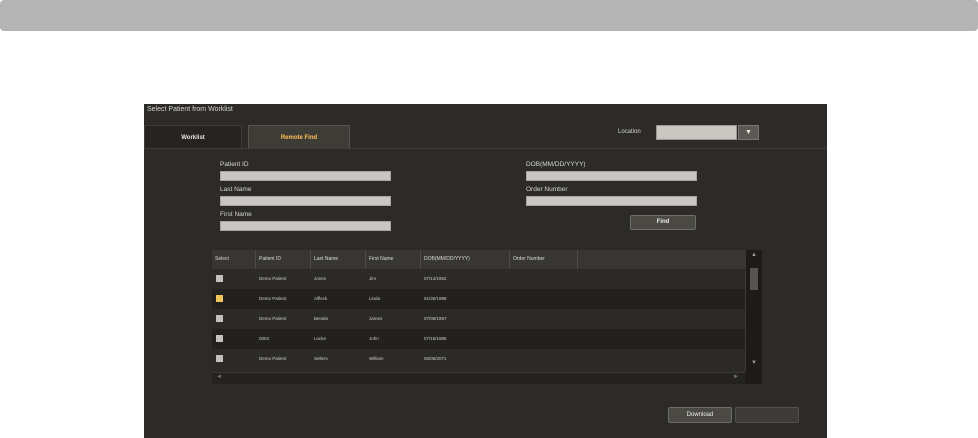  Describe the element at coordinates (754, 279) in the screenshot. I see `scroll-thumb` at that location.